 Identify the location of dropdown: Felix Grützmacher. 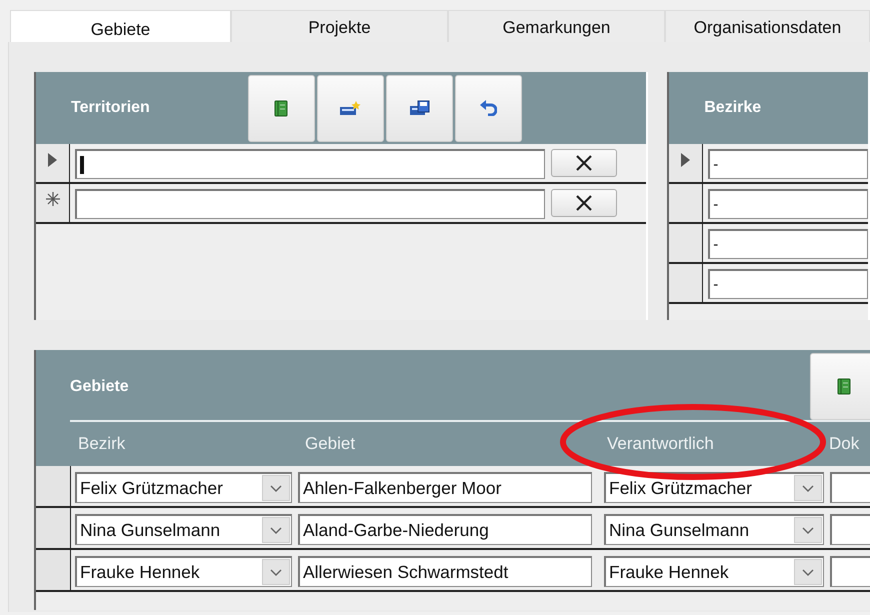
(183, 487).